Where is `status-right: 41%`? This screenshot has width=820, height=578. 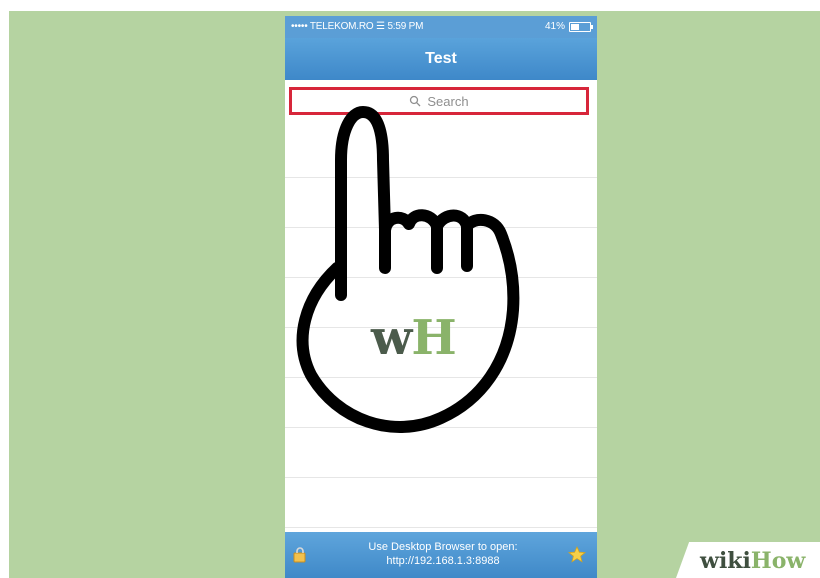 status-right: 41% is located at coordinates (568, 26).